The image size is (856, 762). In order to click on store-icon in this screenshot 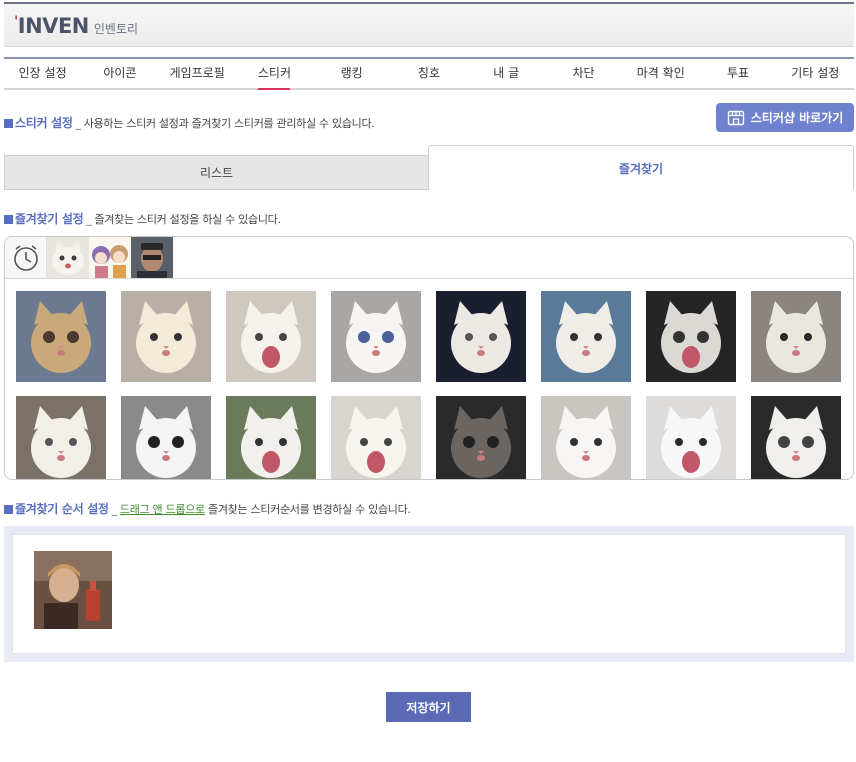, I will do `click(735, 117)`.